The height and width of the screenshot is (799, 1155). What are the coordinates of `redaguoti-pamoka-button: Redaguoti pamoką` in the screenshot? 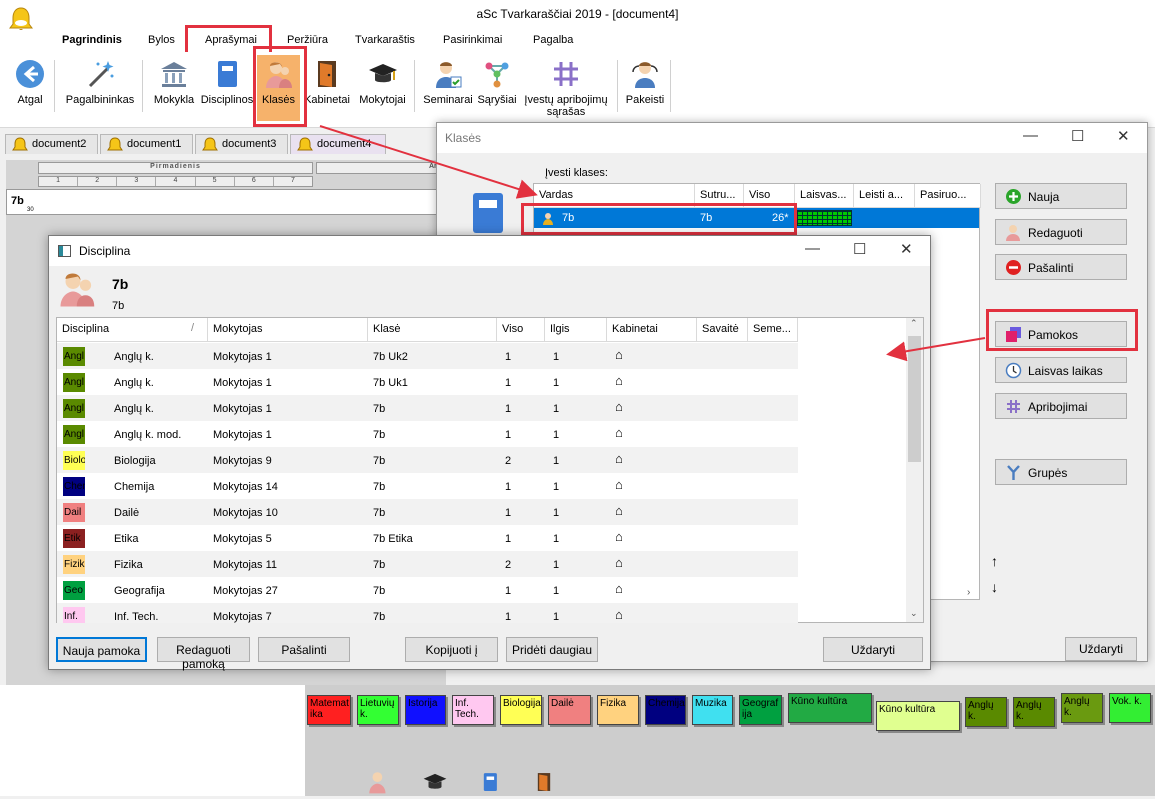 It's located at (203, 654).